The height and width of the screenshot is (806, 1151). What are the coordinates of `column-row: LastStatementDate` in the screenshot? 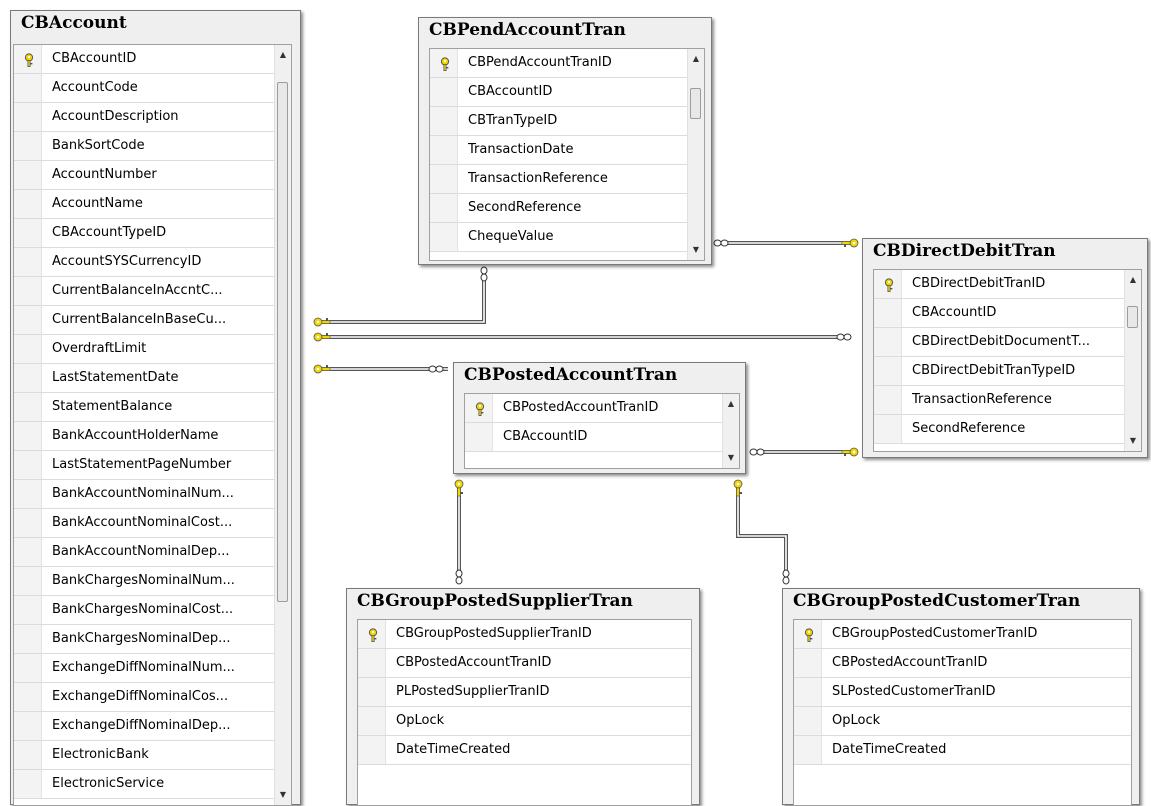 It's located at (144, 378).